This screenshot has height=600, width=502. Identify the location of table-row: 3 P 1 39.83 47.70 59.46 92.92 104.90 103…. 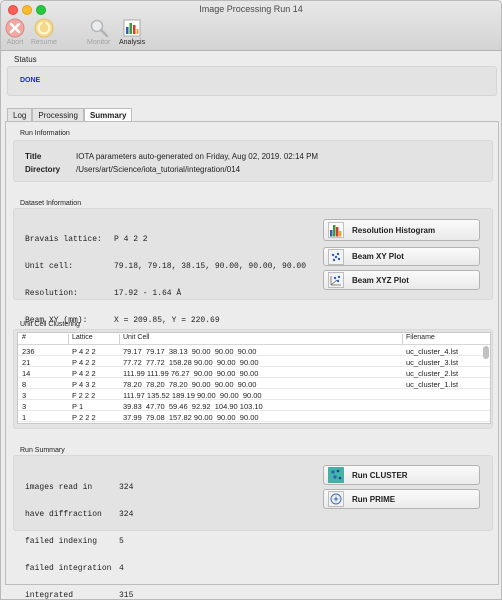
(254, 406).